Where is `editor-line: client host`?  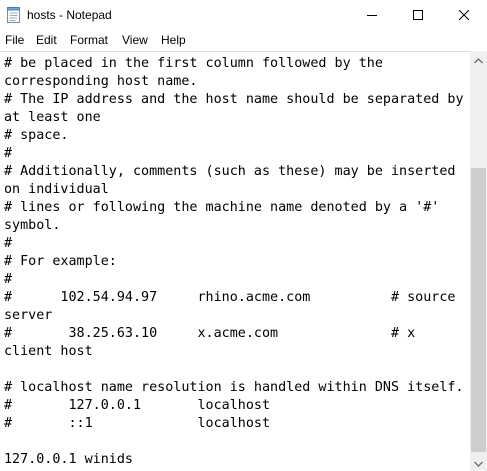
editor-line: client host is located at coordinates (48, 351).